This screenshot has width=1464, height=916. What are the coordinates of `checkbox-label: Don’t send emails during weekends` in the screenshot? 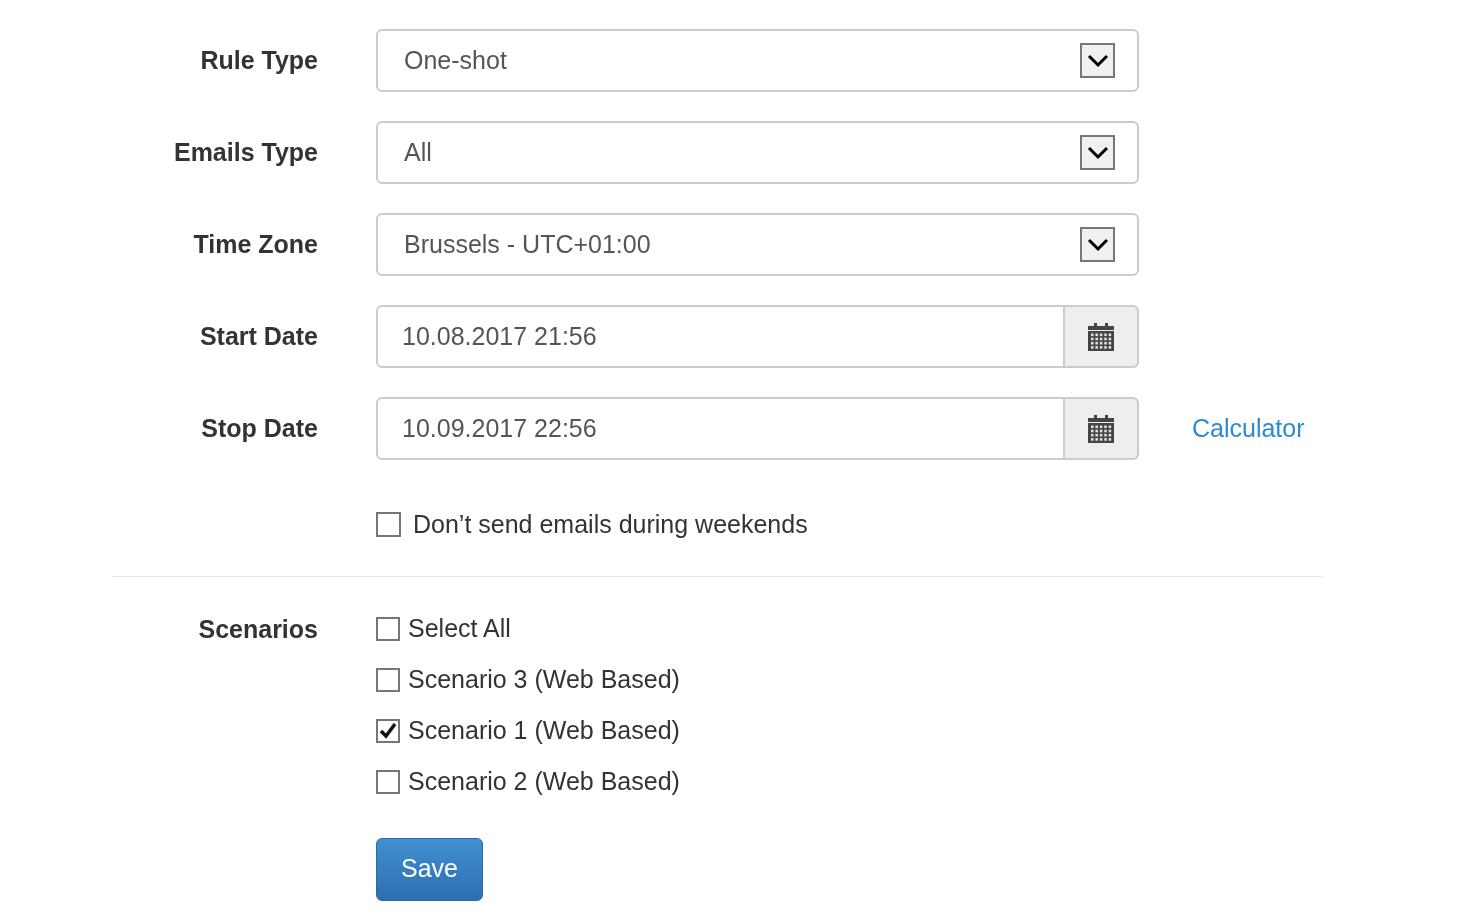 It's located at (610, 524).